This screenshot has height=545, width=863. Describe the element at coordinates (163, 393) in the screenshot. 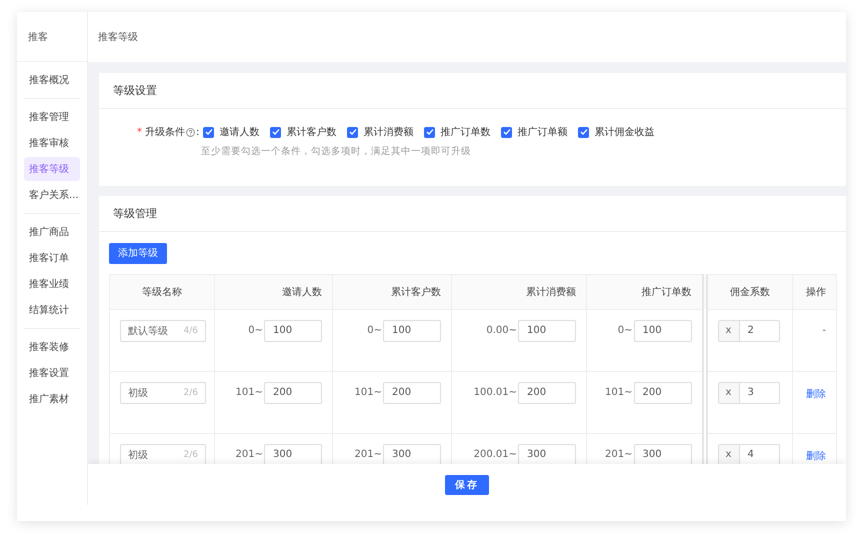

I see `level-name-field: 初级 2/6` at that location.